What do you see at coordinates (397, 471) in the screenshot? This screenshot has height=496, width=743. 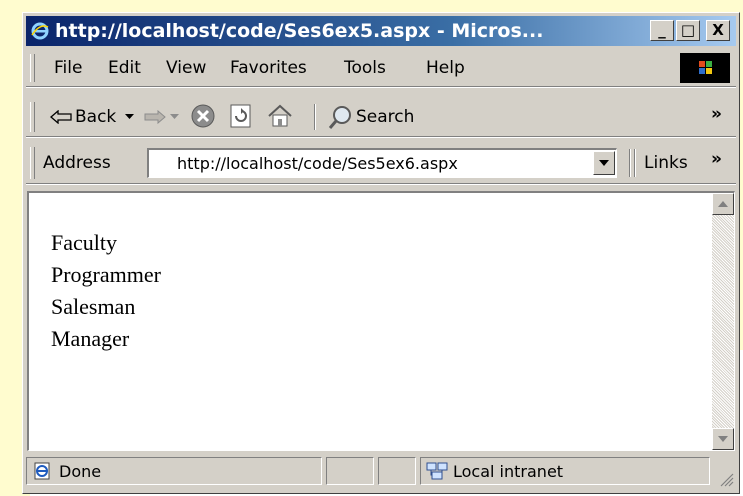 I see `status-pane-security` at bounding box center [397, 471].